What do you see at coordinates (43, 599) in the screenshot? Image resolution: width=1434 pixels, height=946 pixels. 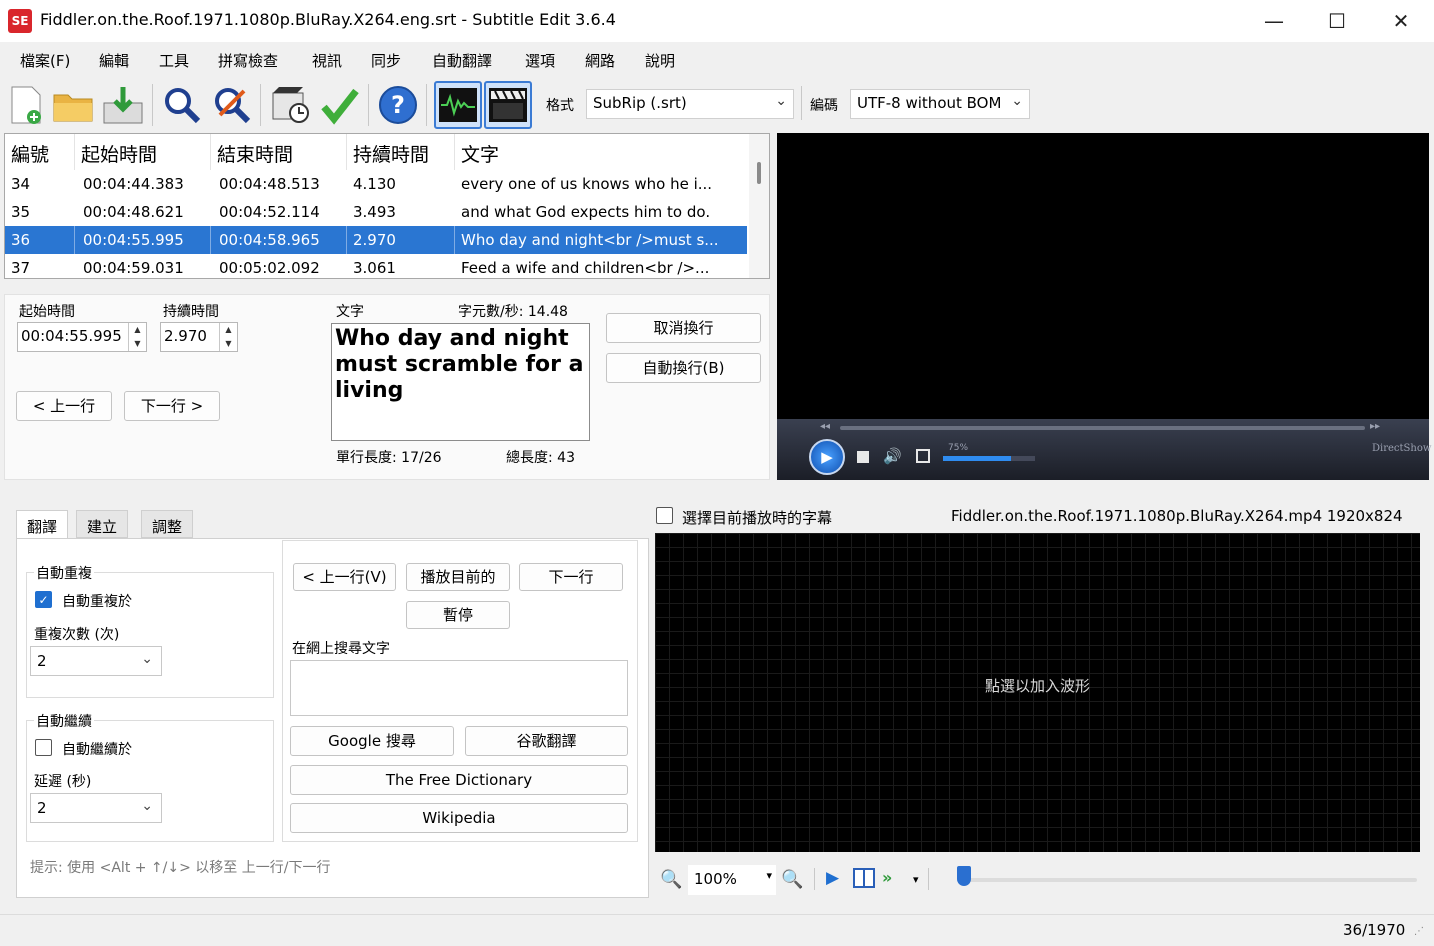 I see `auto-repeat-checkbox: ✓` at bounding box center [43, 599].